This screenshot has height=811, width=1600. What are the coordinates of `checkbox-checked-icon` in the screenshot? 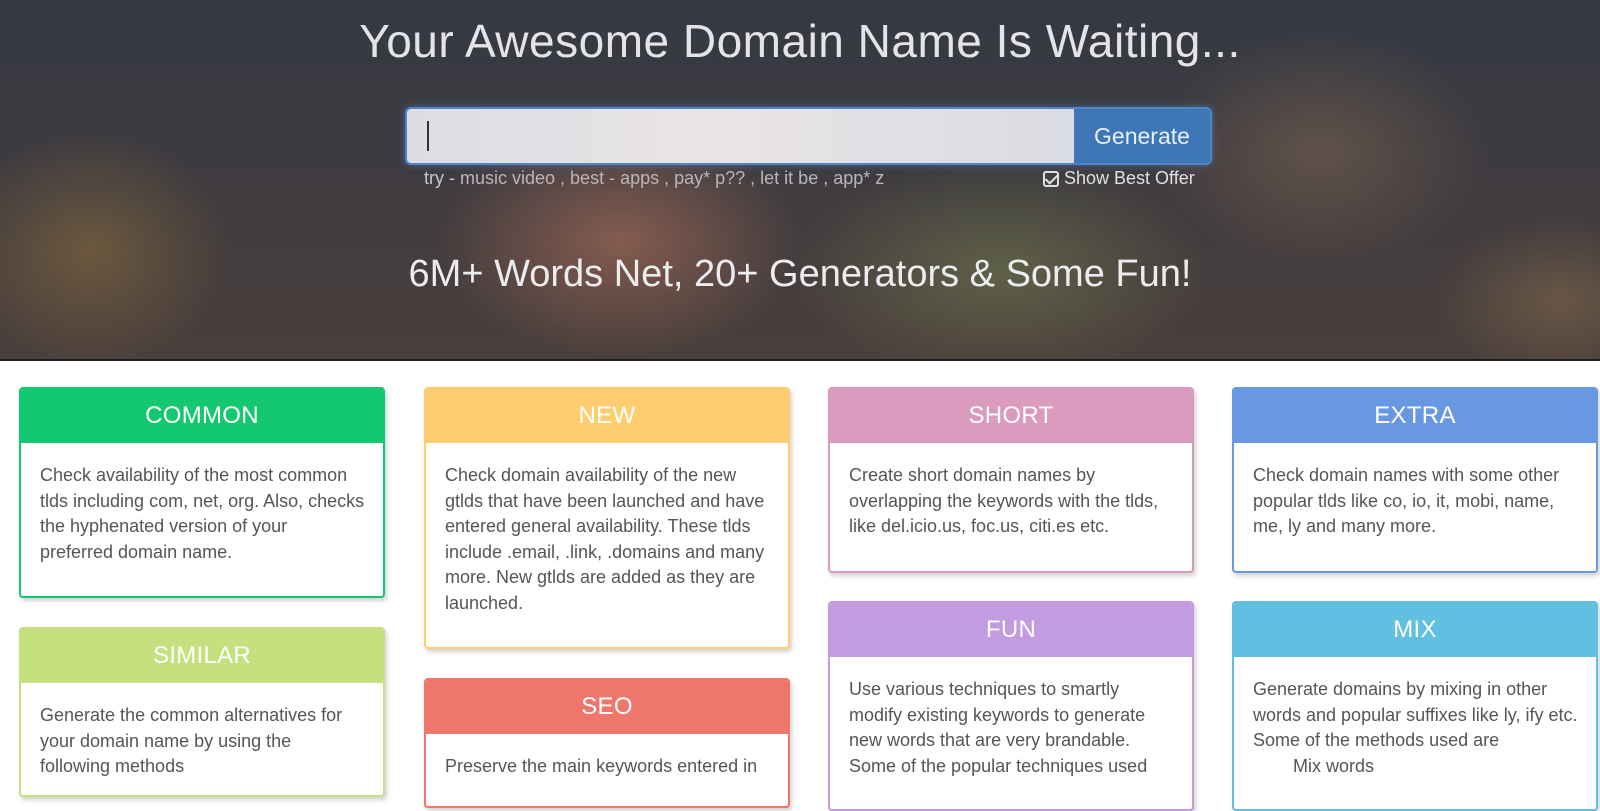 It's located at (1051, 178).